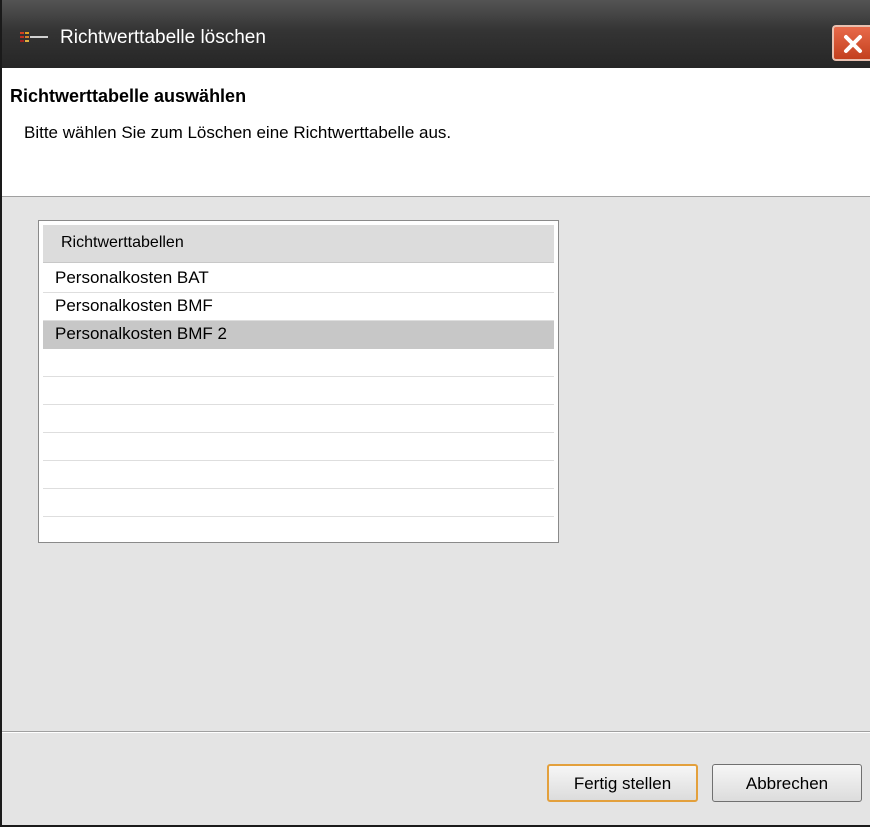  I want to click on close-icon, so click(853, 44).